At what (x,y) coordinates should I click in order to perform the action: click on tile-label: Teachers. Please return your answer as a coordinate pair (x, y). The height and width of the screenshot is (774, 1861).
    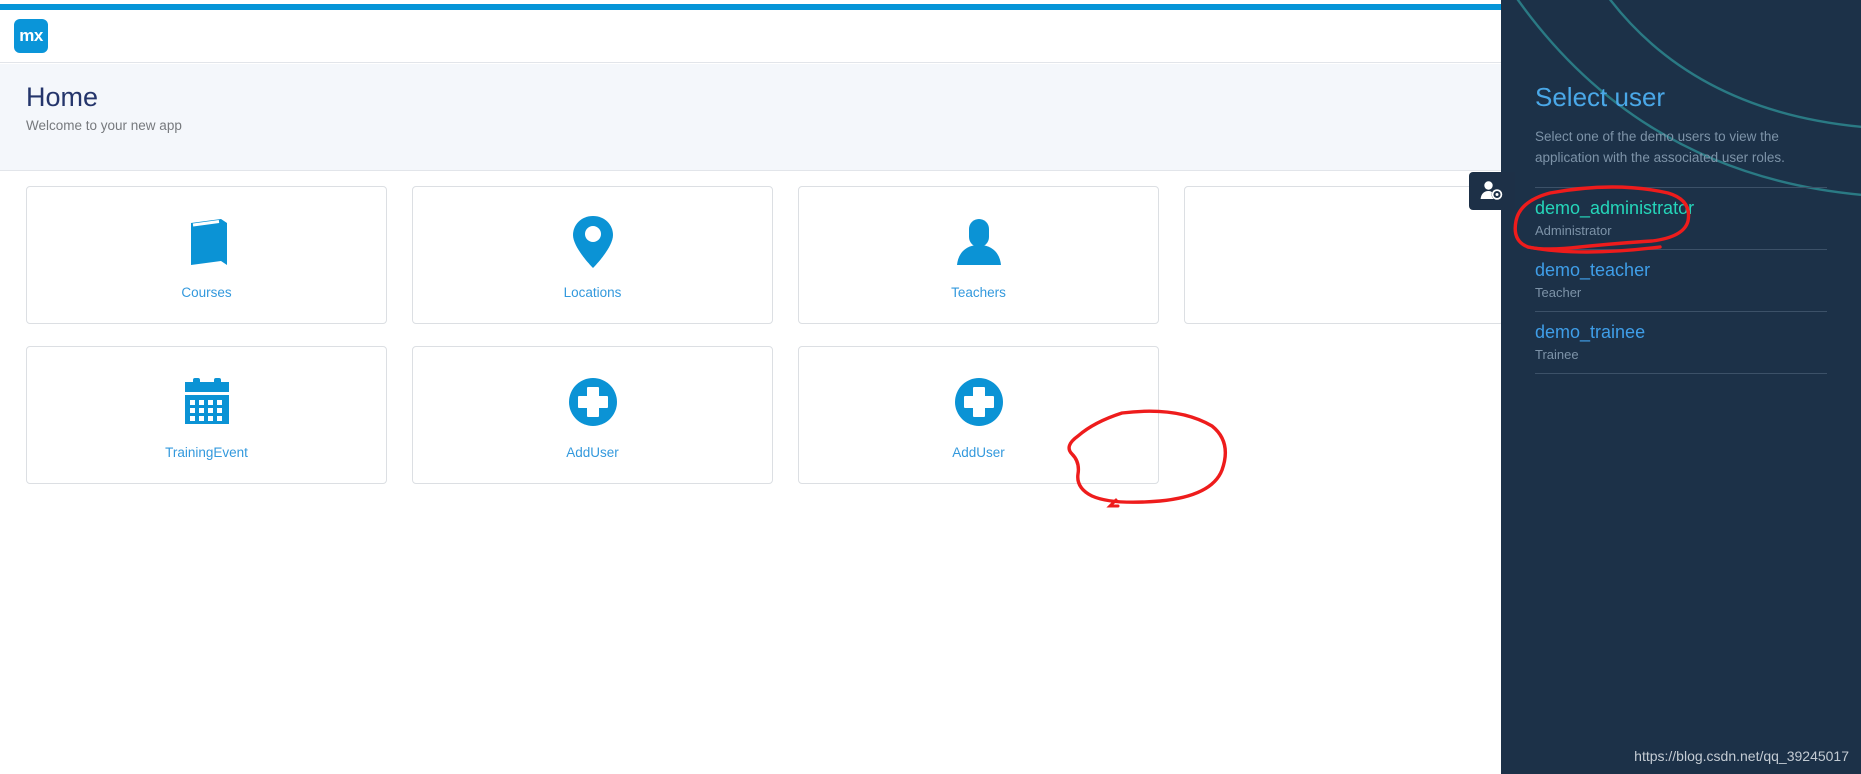
    Looking at the image, I should click on (978, 292).